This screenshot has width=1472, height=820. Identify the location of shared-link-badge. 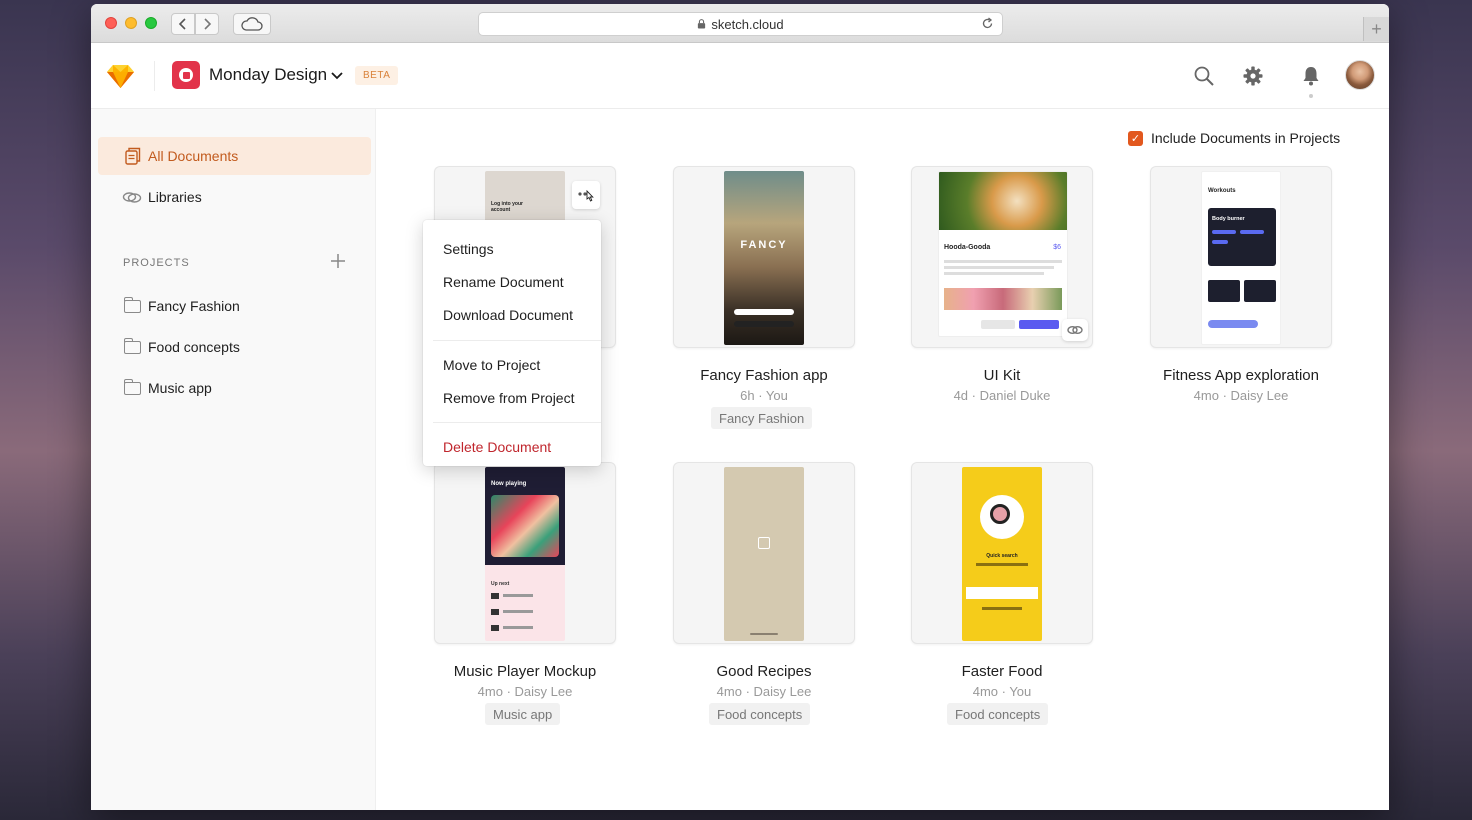
(1075, 330).